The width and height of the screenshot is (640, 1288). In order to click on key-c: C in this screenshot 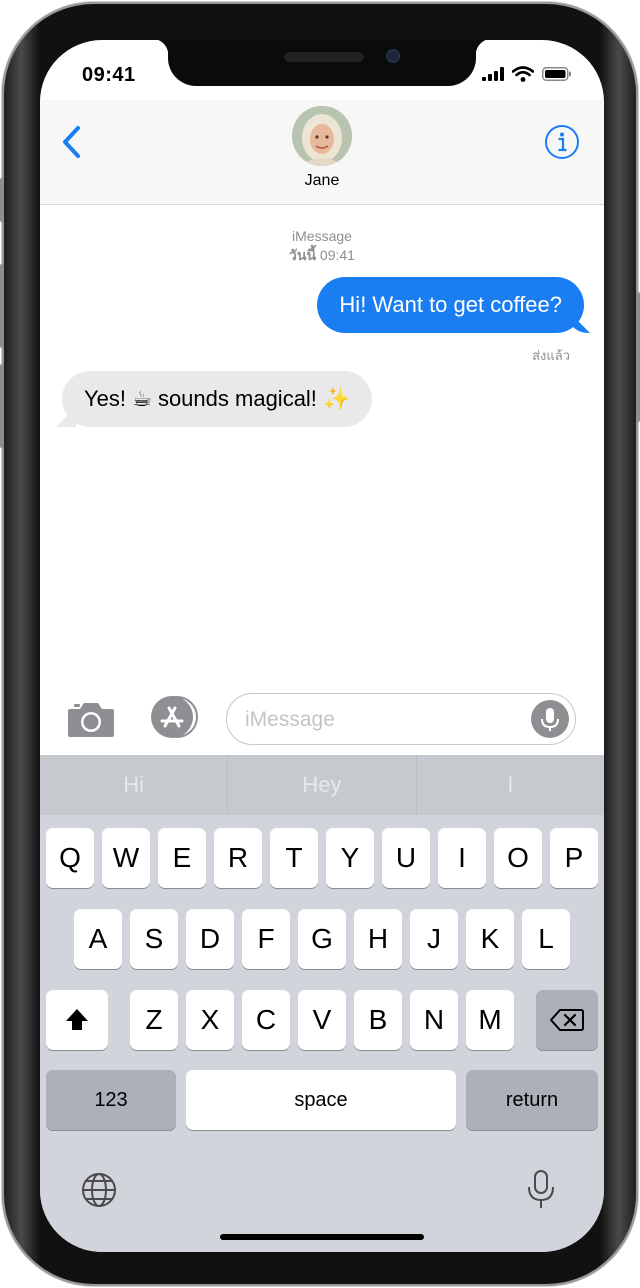, I will do `click(266, 1020)`.